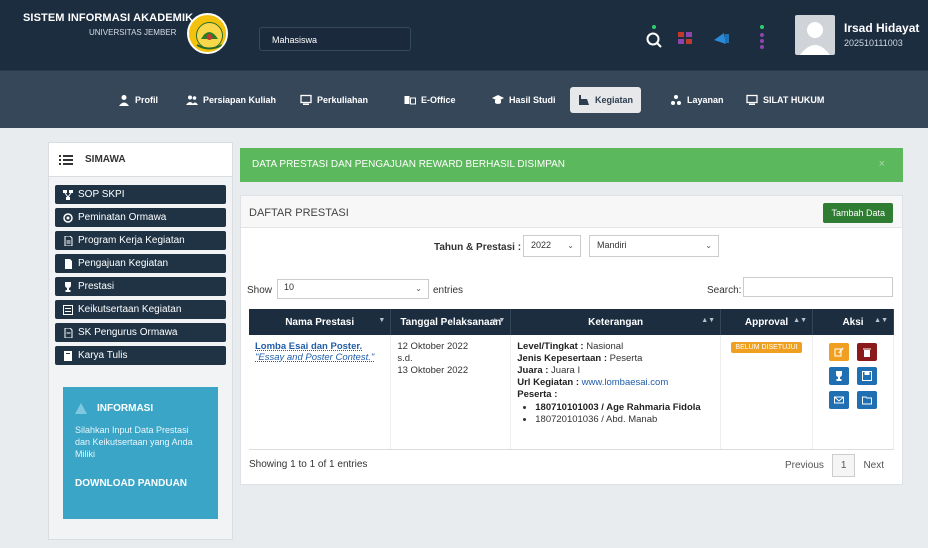 The image size is (928, 548). I want to click on nav-silat-hukum: SILAT HUKUM, so click(785, 100).